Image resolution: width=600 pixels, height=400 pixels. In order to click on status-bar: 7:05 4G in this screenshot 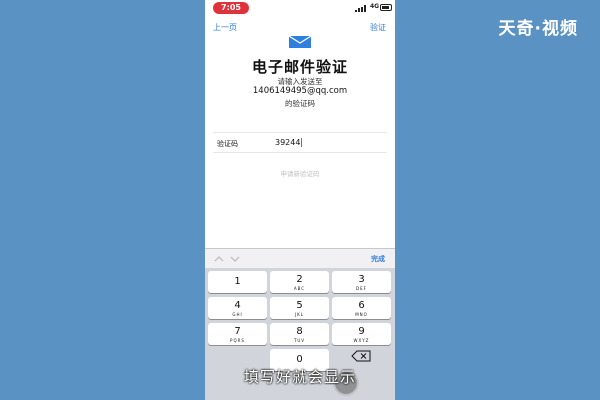, I will do `click(300, 7)`.